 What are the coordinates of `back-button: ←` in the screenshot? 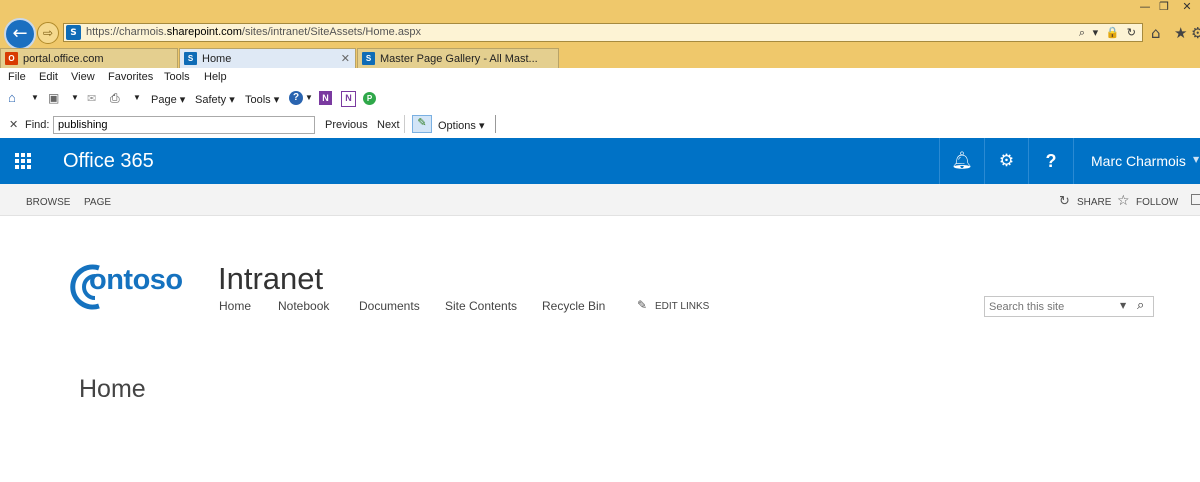 It's located at (20, 34).